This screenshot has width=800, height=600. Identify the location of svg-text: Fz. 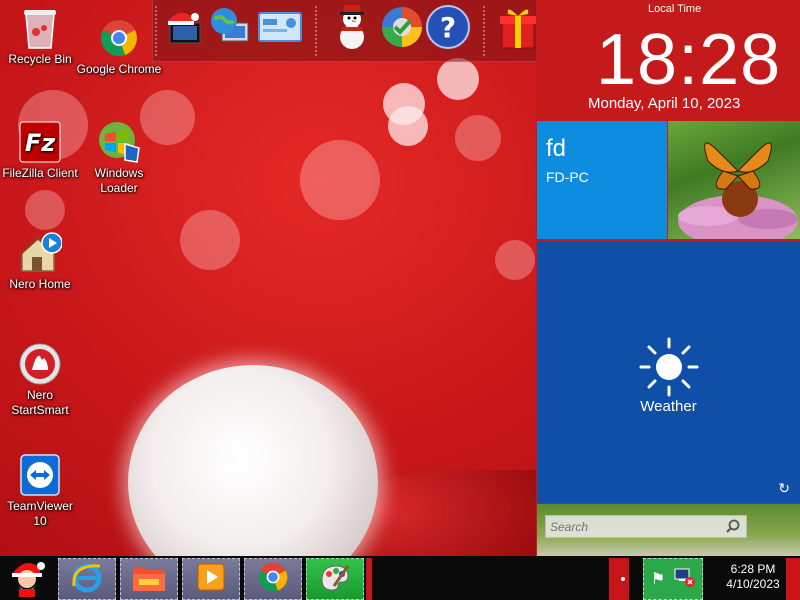
(40, 143).